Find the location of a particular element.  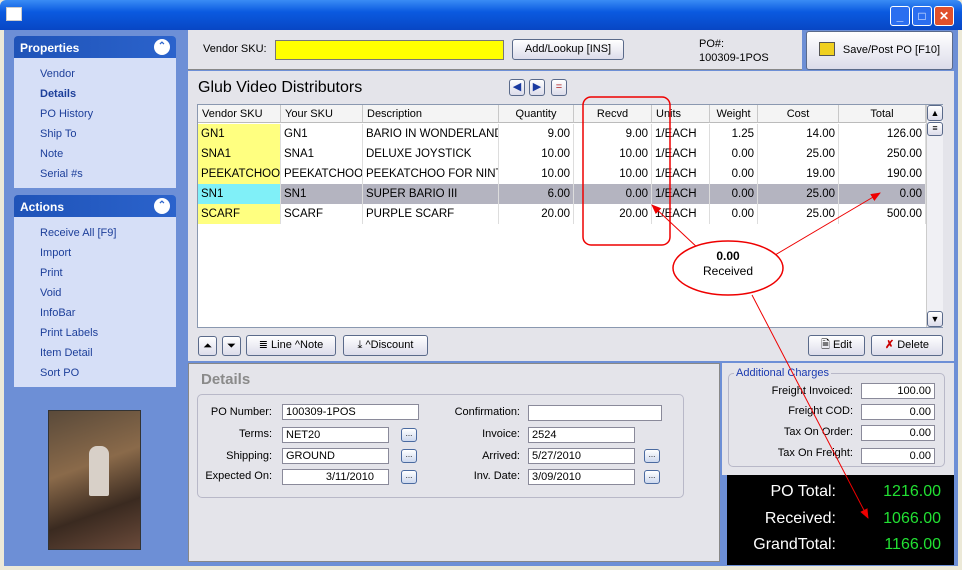

photo-figure is located at coordinates (99, 471).